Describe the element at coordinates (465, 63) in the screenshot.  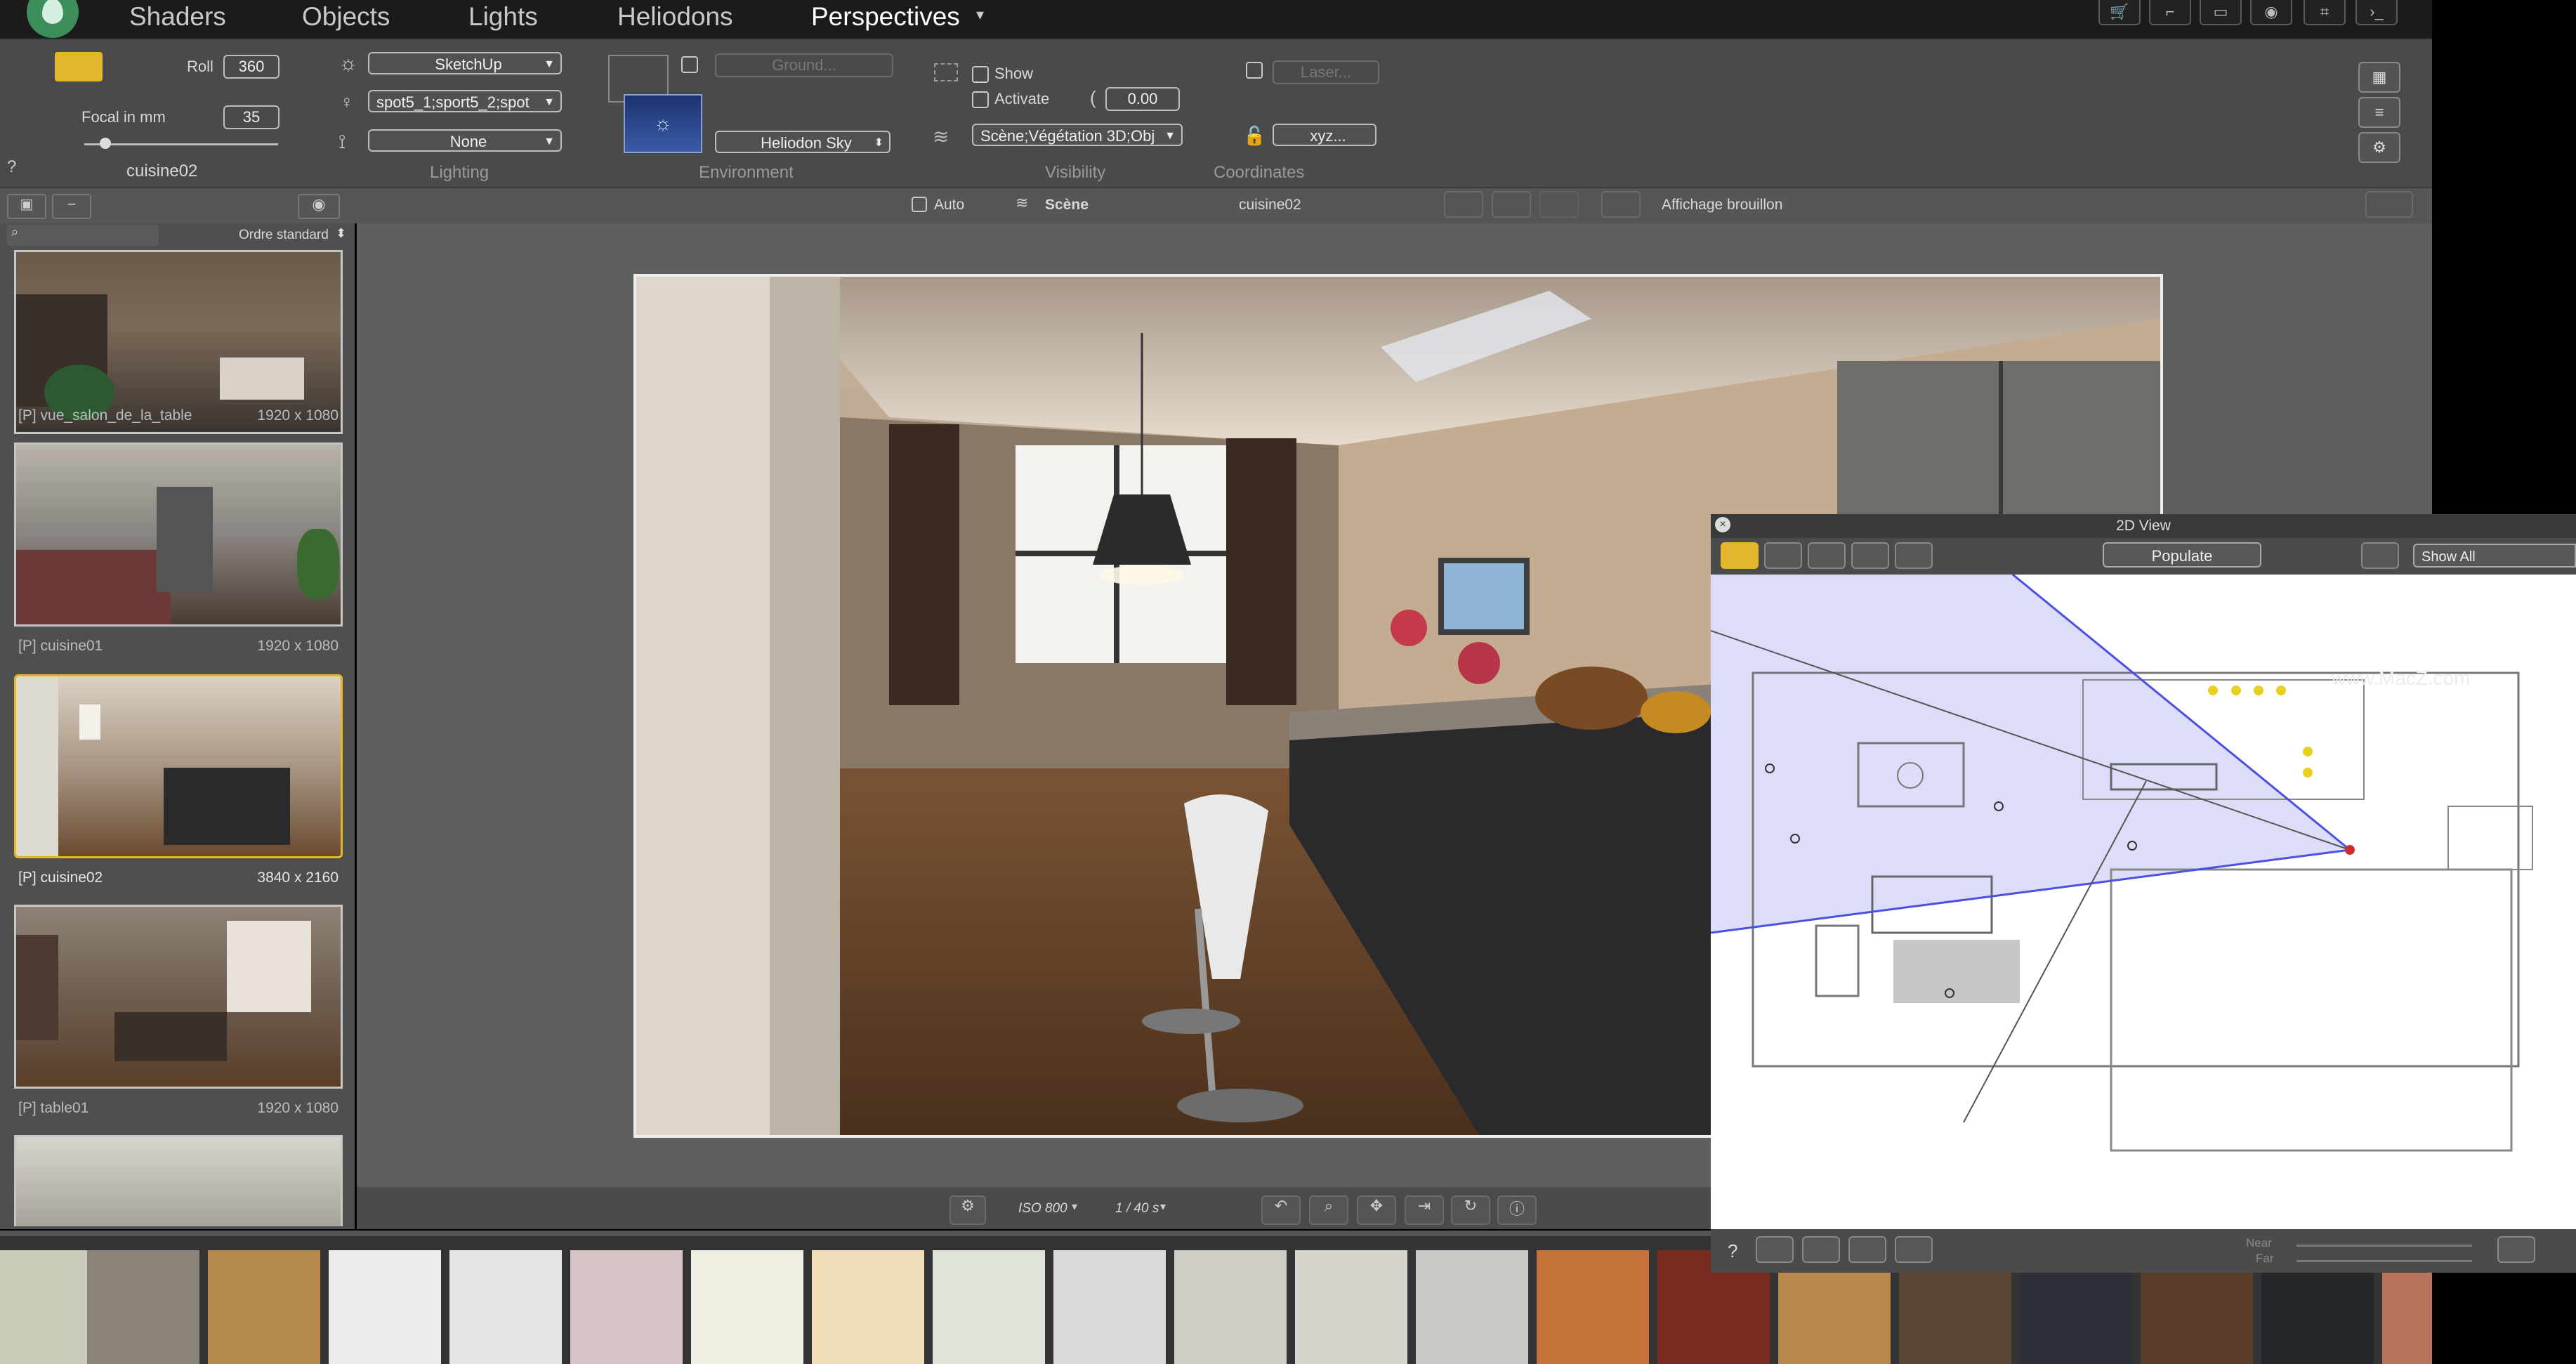
I see `sun-source-select: SketchUp ▼` at that location.